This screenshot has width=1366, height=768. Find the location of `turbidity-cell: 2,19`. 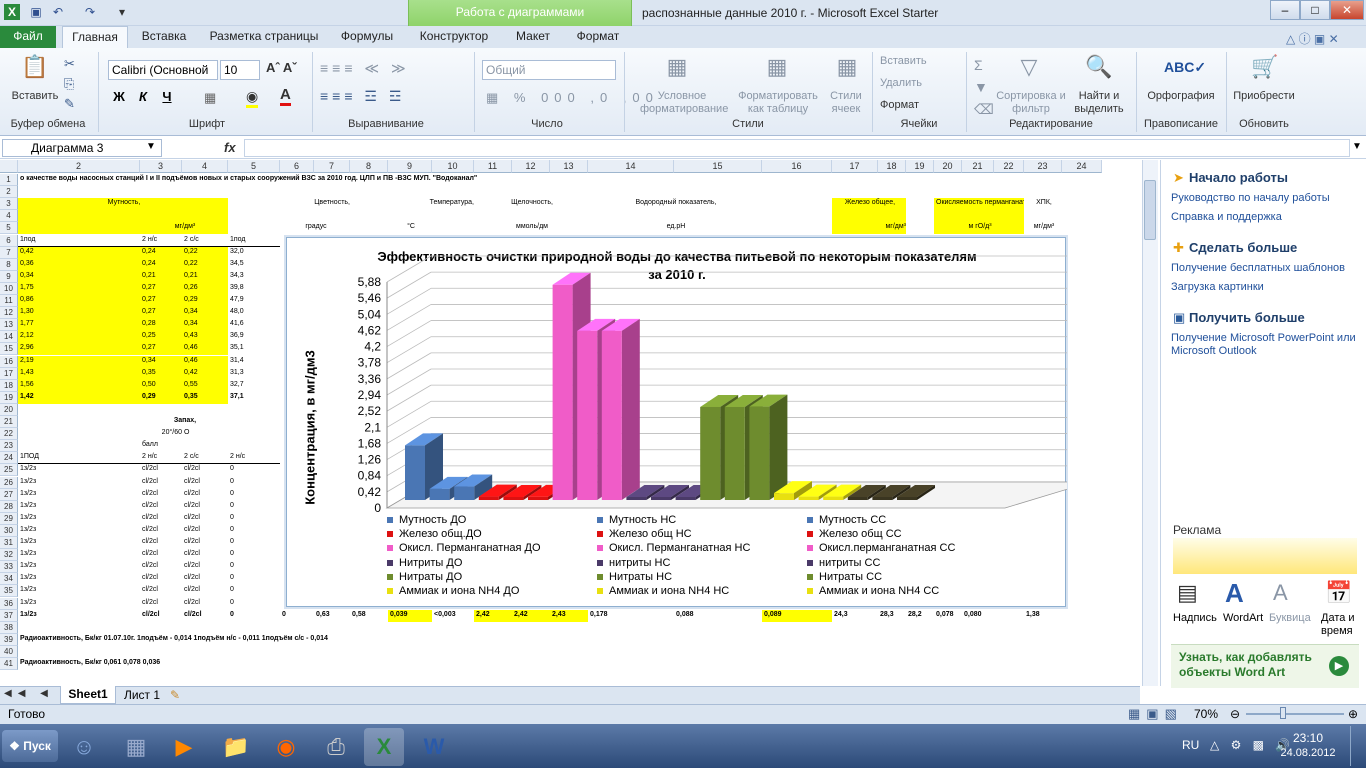

turbidity-cell: 2,19 is located at coordinates (79, 361).